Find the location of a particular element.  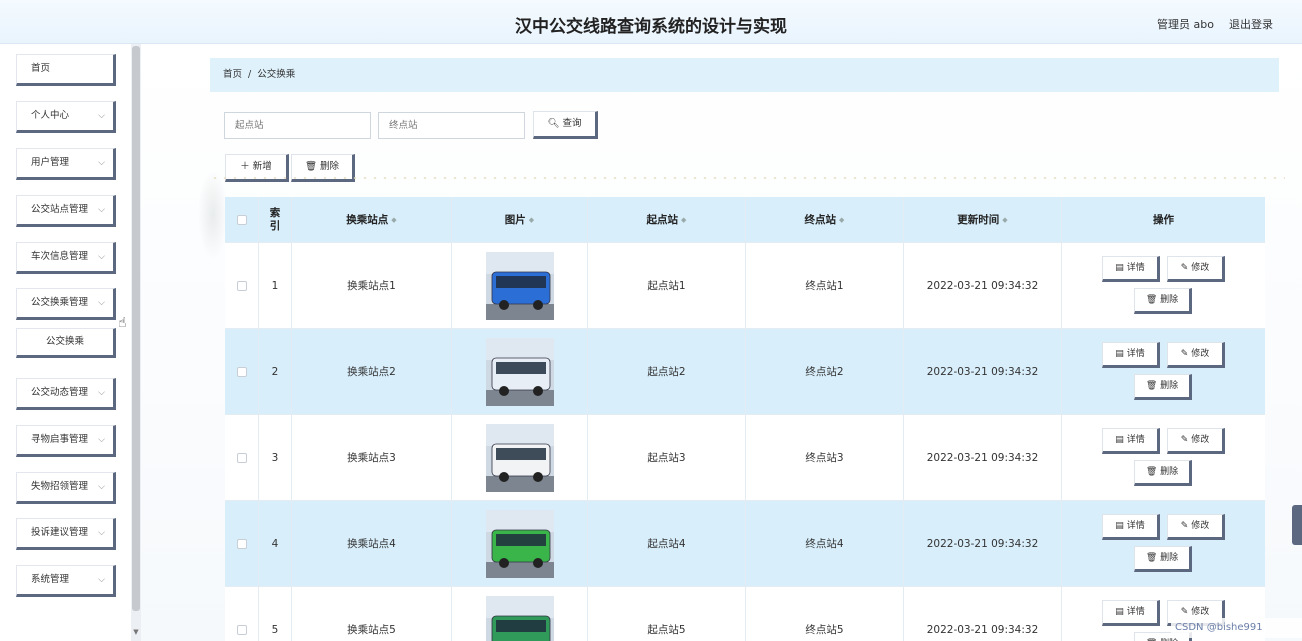

sidebar-item-system-management: 系统管理 ⌵ is located at coordinates (66, 581).